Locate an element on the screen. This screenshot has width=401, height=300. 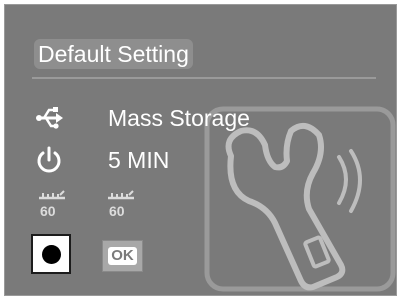
usb-mode-label: Mass Storage is located at coordinates (179, 118).